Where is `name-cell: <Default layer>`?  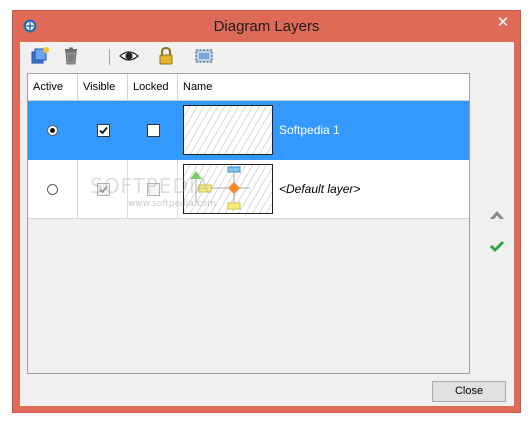
name-cell: <Default layer> is located at coordinates (323, 189).